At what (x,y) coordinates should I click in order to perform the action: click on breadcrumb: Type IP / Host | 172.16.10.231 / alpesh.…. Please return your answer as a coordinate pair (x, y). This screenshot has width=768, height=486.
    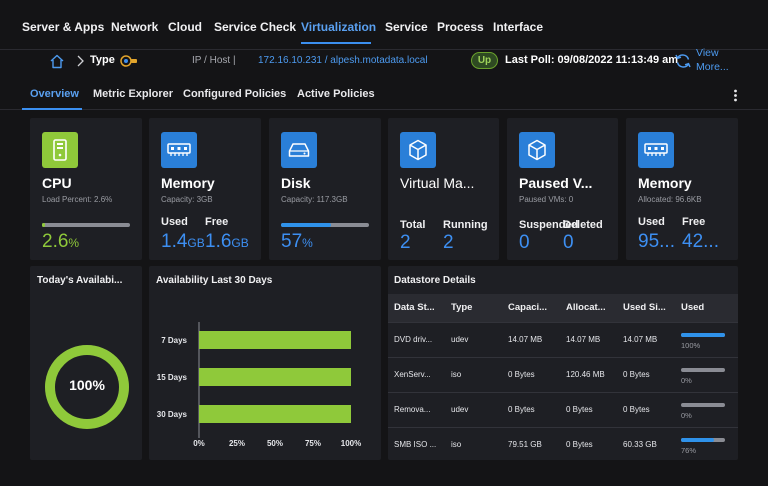
    Looking at the image, I should click on (384, 60).